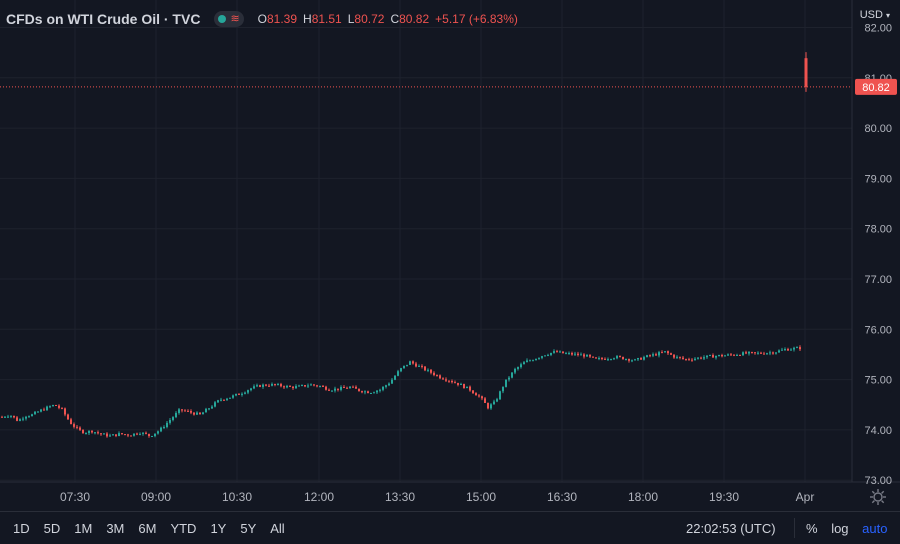  What do you see at coordinates (52, 528) in the screenshot?
I see `range-5d-button: 5D` at bounding box center [52, 528].